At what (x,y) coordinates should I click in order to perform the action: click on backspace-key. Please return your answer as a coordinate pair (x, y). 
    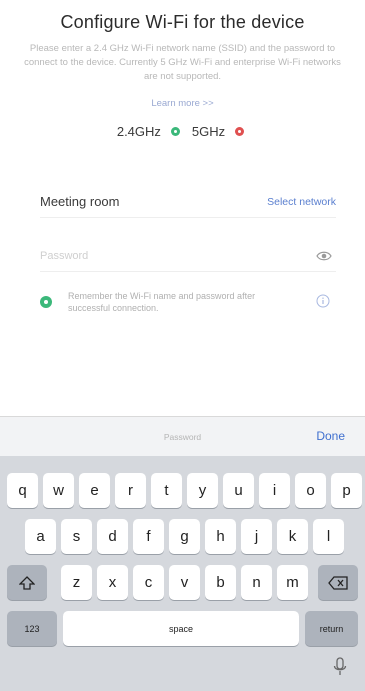
    Looking at the image, I should click on (338, 582).